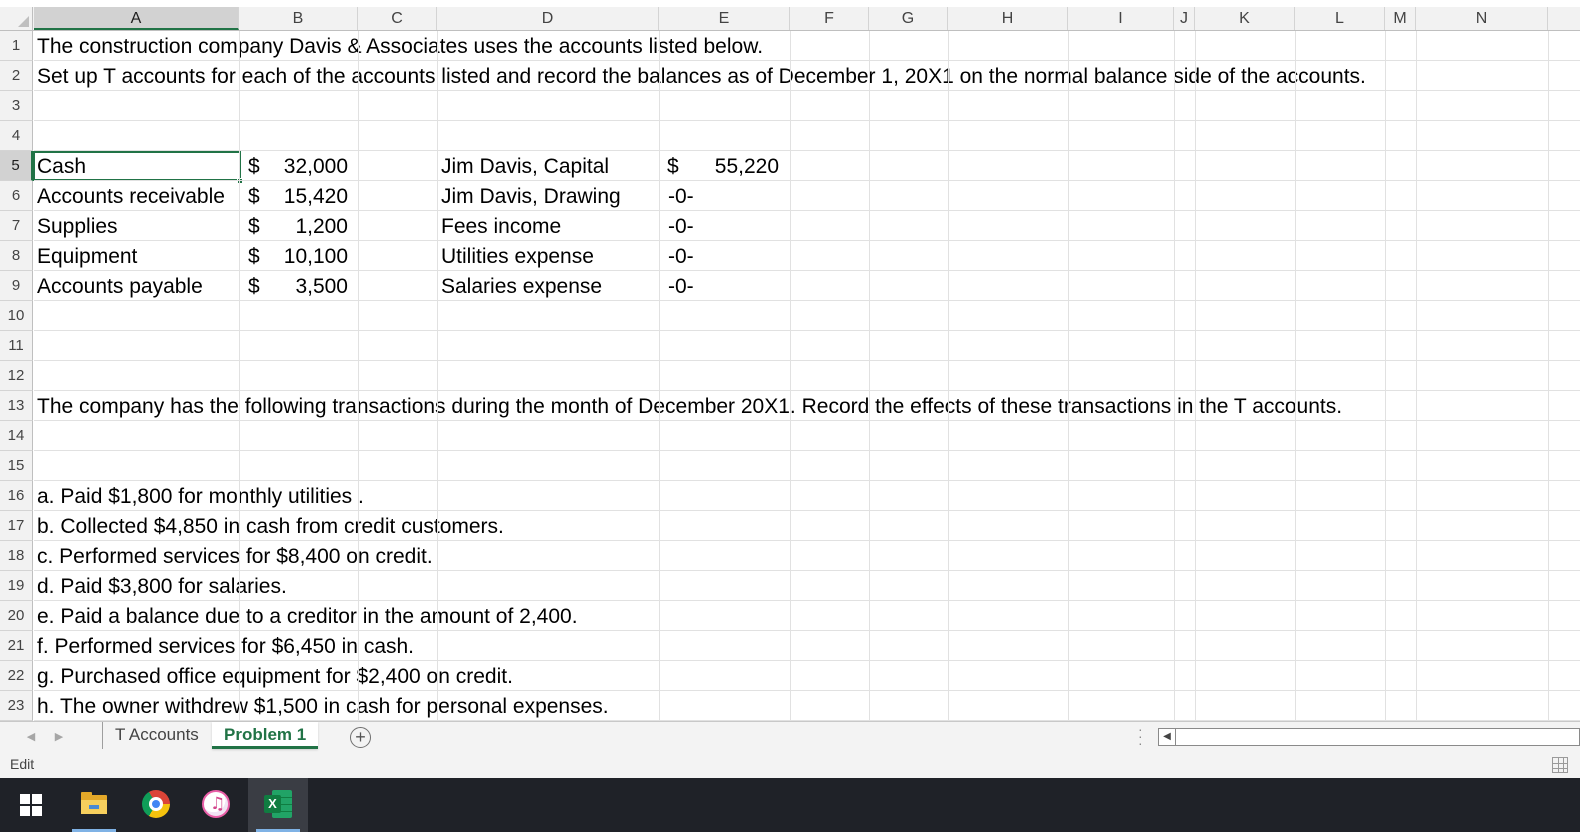 This screenshot has width=1580, height=832. Describe the element at coordinates (16, 526) in the screenshot. I see `row-header: 17` at that location.